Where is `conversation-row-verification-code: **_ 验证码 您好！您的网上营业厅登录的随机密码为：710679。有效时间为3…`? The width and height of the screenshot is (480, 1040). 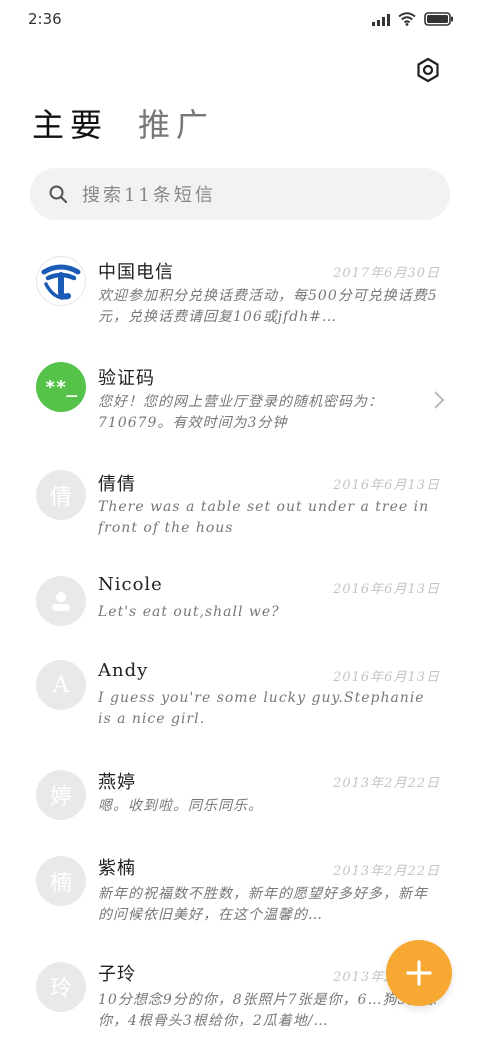 conversation-row-verification-code: **_ 验证码 您好！您的网上营业厅登录的随机密码为：710679。有效时间为3… is located at coordinates (240, 405).